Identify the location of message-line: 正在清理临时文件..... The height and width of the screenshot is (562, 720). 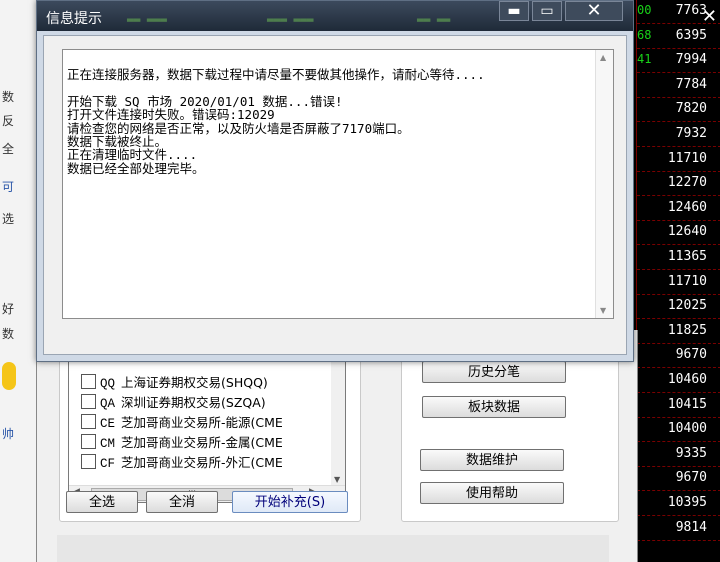
(132, 155).